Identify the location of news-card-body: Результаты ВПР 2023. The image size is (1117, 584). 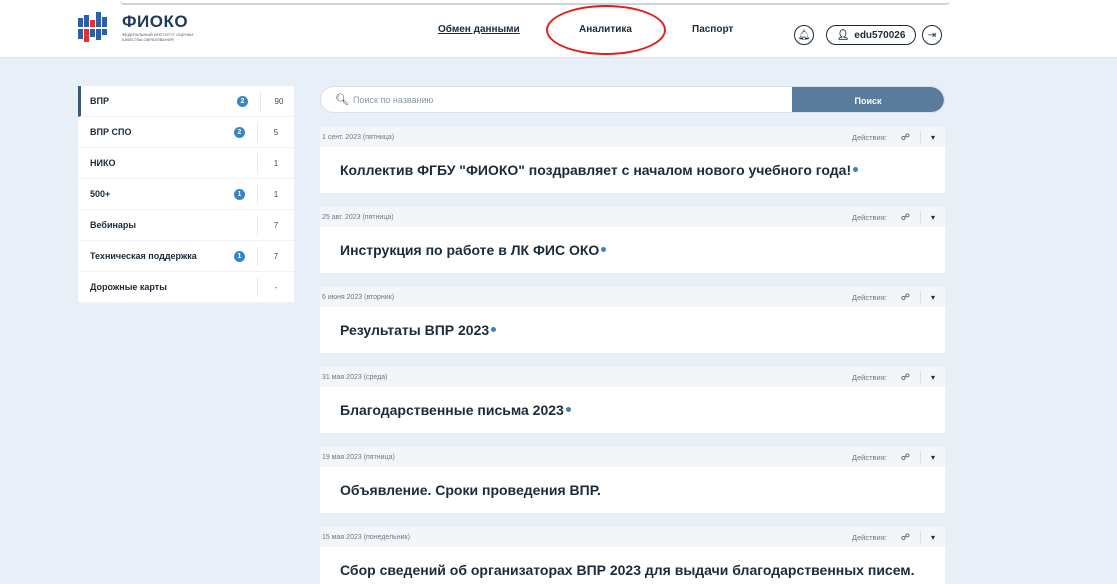
(632, 330).